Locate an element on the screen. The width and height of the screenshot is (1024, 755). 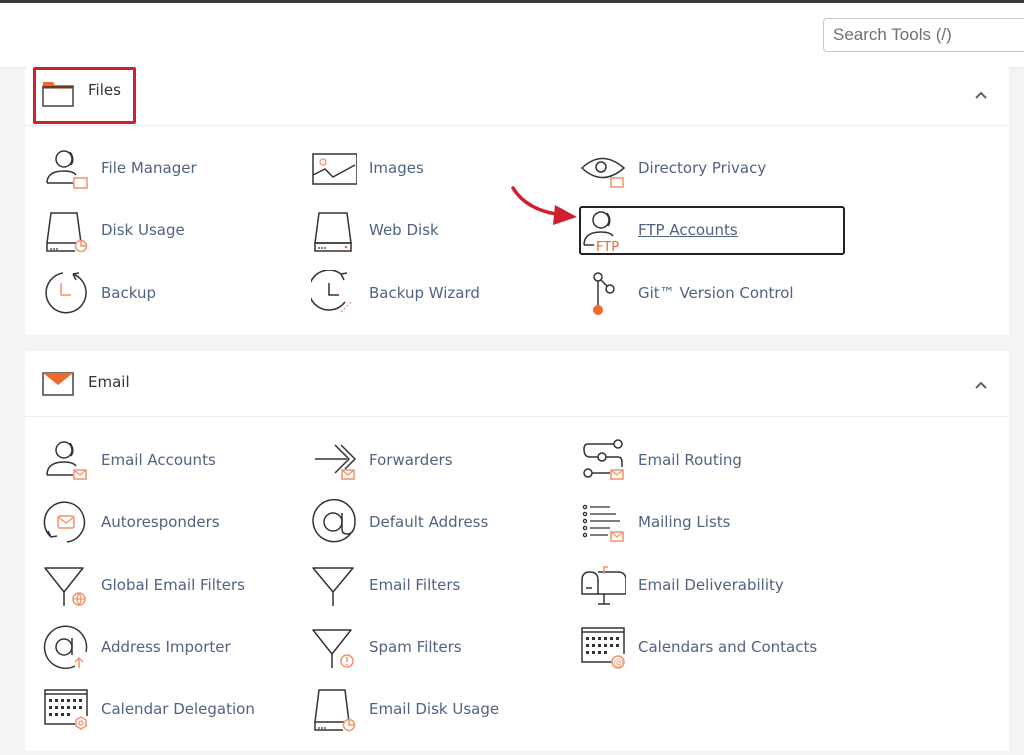
tool-web-disk: Web Disk is located at coordinates (375, 230).